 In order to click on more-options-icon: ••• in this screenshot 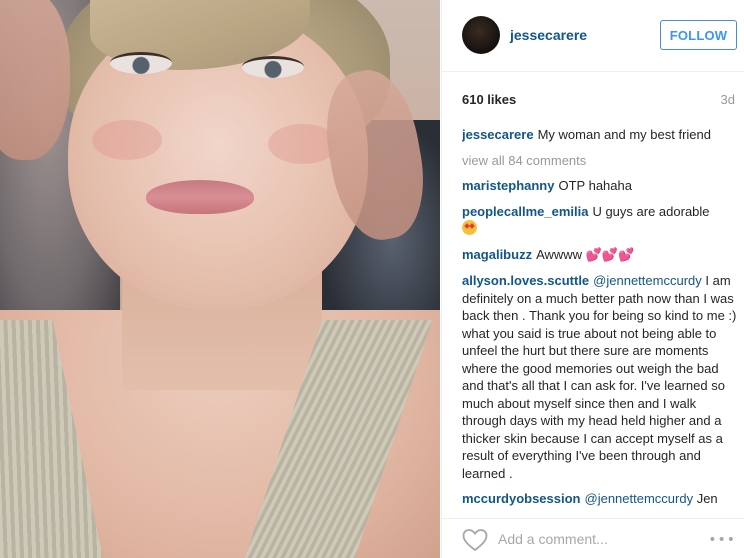, I will do `click(722, 540)`.